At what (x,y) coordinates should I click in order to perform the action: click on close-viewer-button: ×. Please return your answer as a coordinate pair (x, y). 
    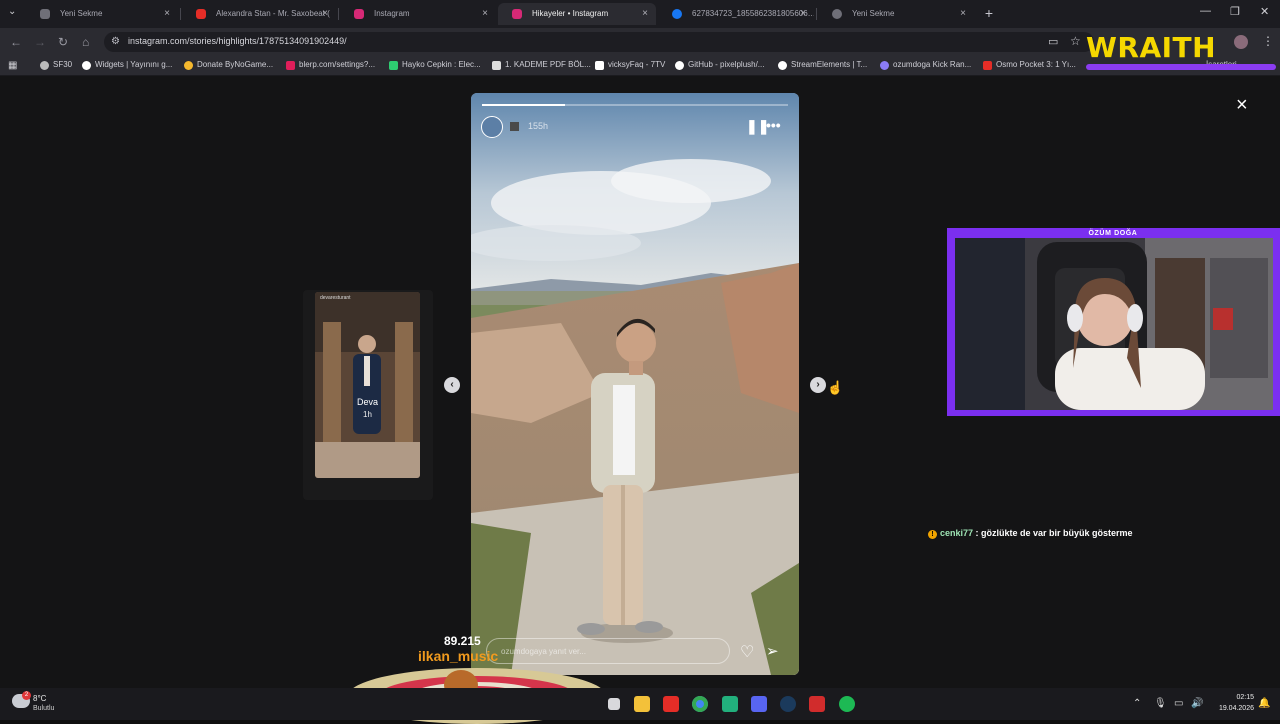
    Looking at the image, I should click on (1242, 105).